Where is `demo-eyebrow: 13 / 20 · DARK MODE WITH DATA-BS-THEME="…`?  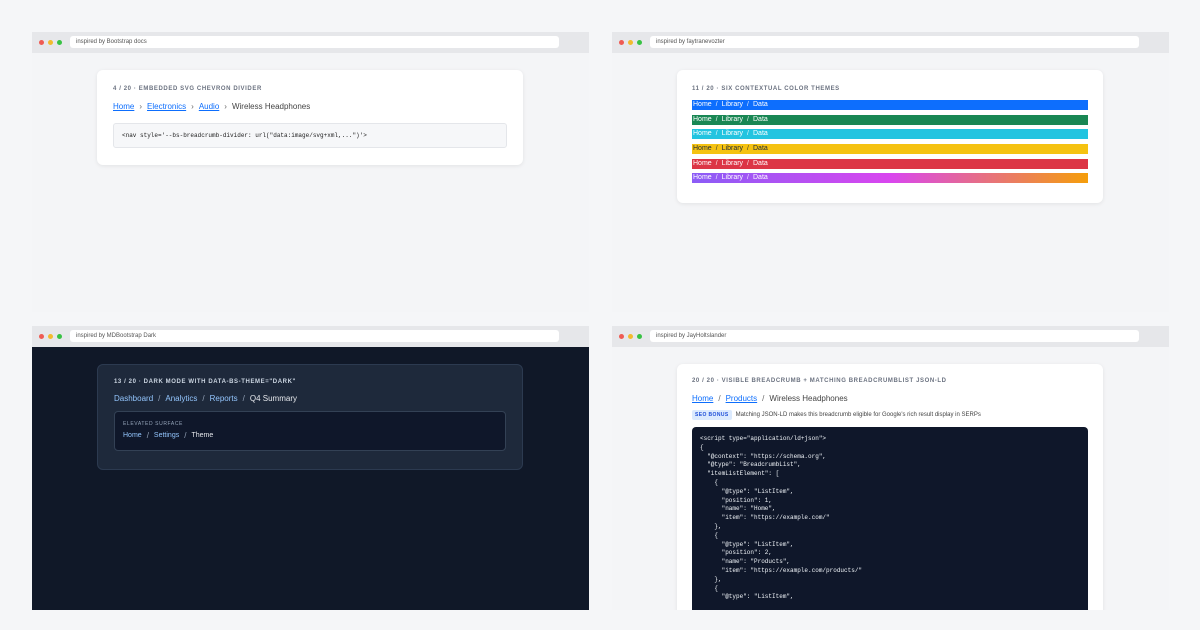
demo-eyebrow: 13 / 20 · DARK MODE WITH DATA-BS-THEME="… is located at coordinates (205, 382).